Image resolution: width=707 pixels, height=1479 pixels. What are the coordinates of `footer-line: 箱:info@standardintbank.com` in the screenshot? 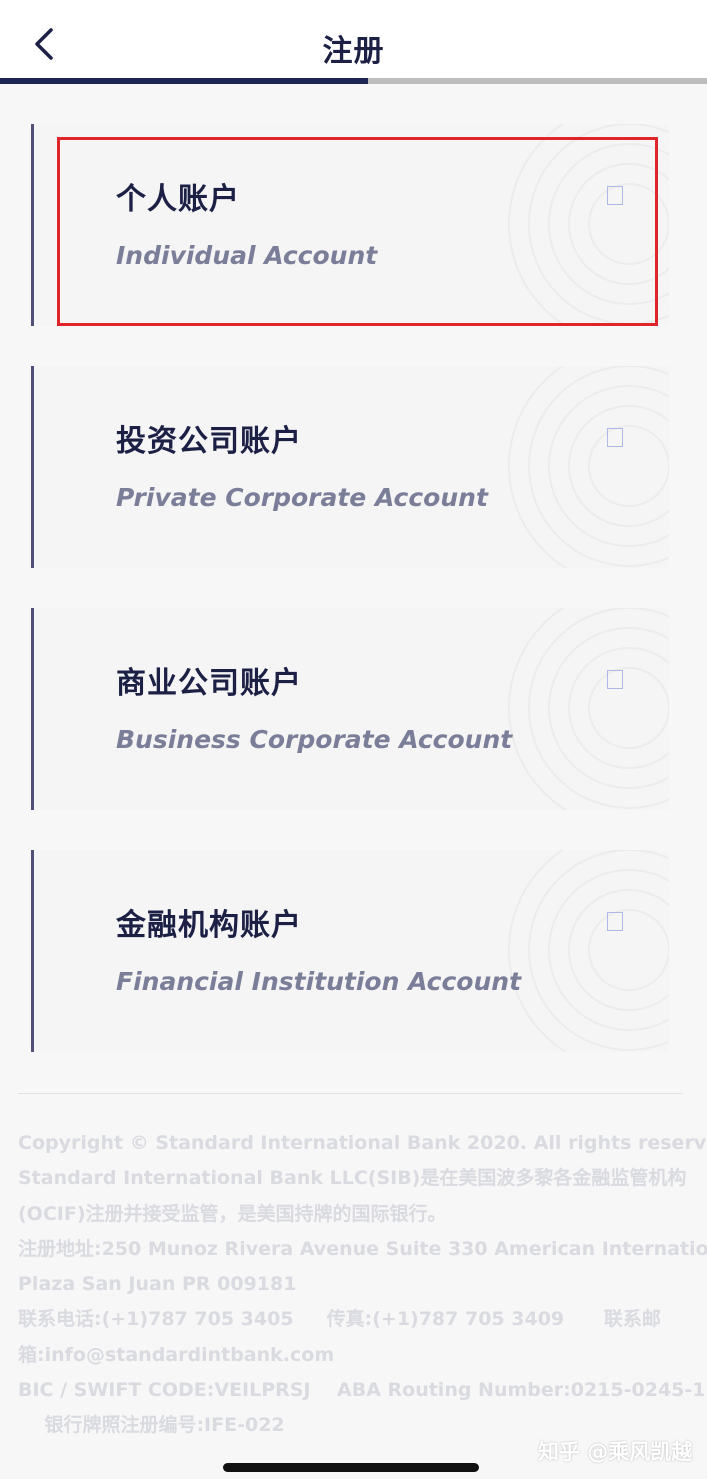 It's located at (176, 1354).